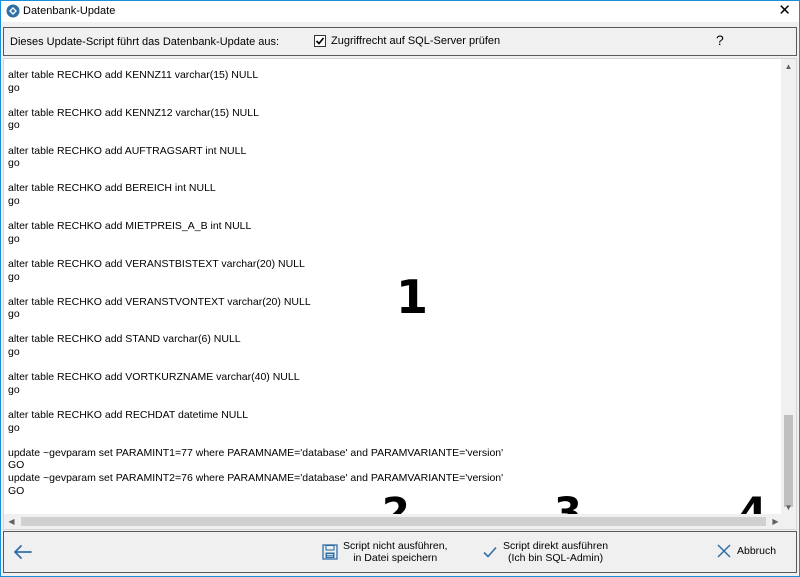 The width and height of the screenshot is (800, 577). What do you see at coordinates (788, 287) in the screenshot?
I see `vertical-scrollbar: ▲ ▼` at bounding box center [788, 287].